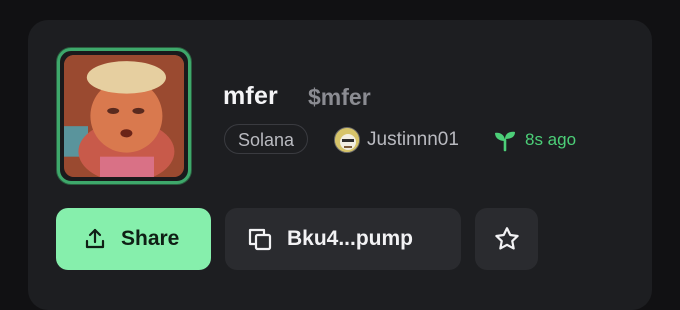 Image resolution: width=680 pixels, height=310 pixels. I want to click on contract-address: Bku4...pump, so click(350, 238).